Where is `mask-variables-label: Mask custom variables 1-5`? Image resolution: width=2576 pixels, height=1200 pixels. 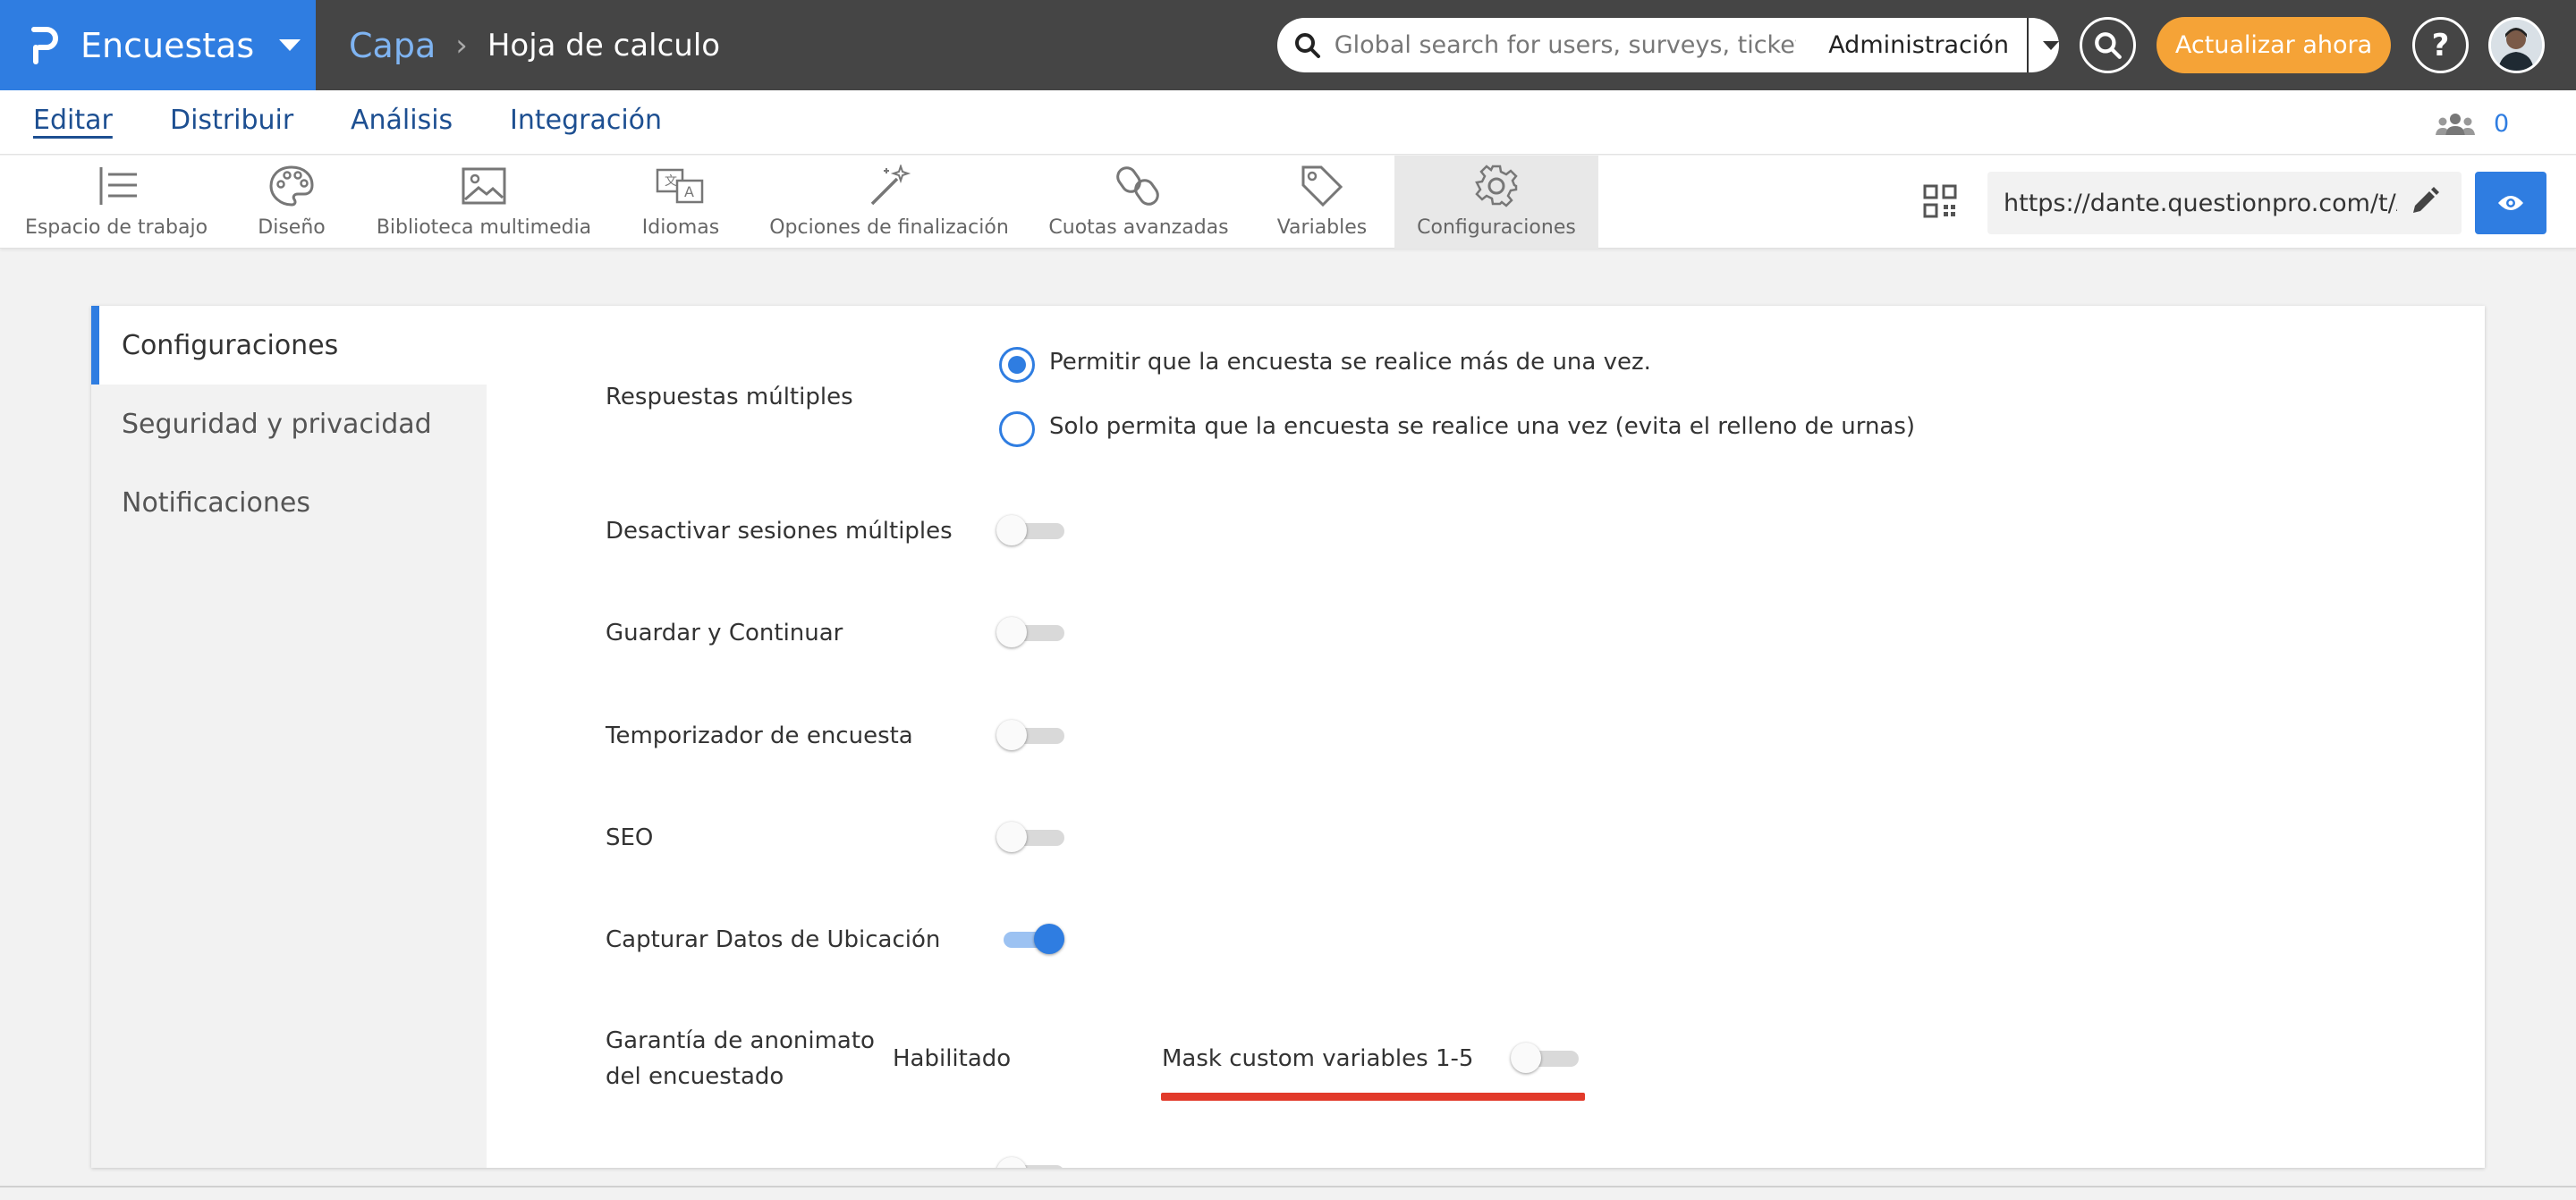
mask-variables-label: Mask custom variables 1-5 is located at coordinates (1318, 1058).